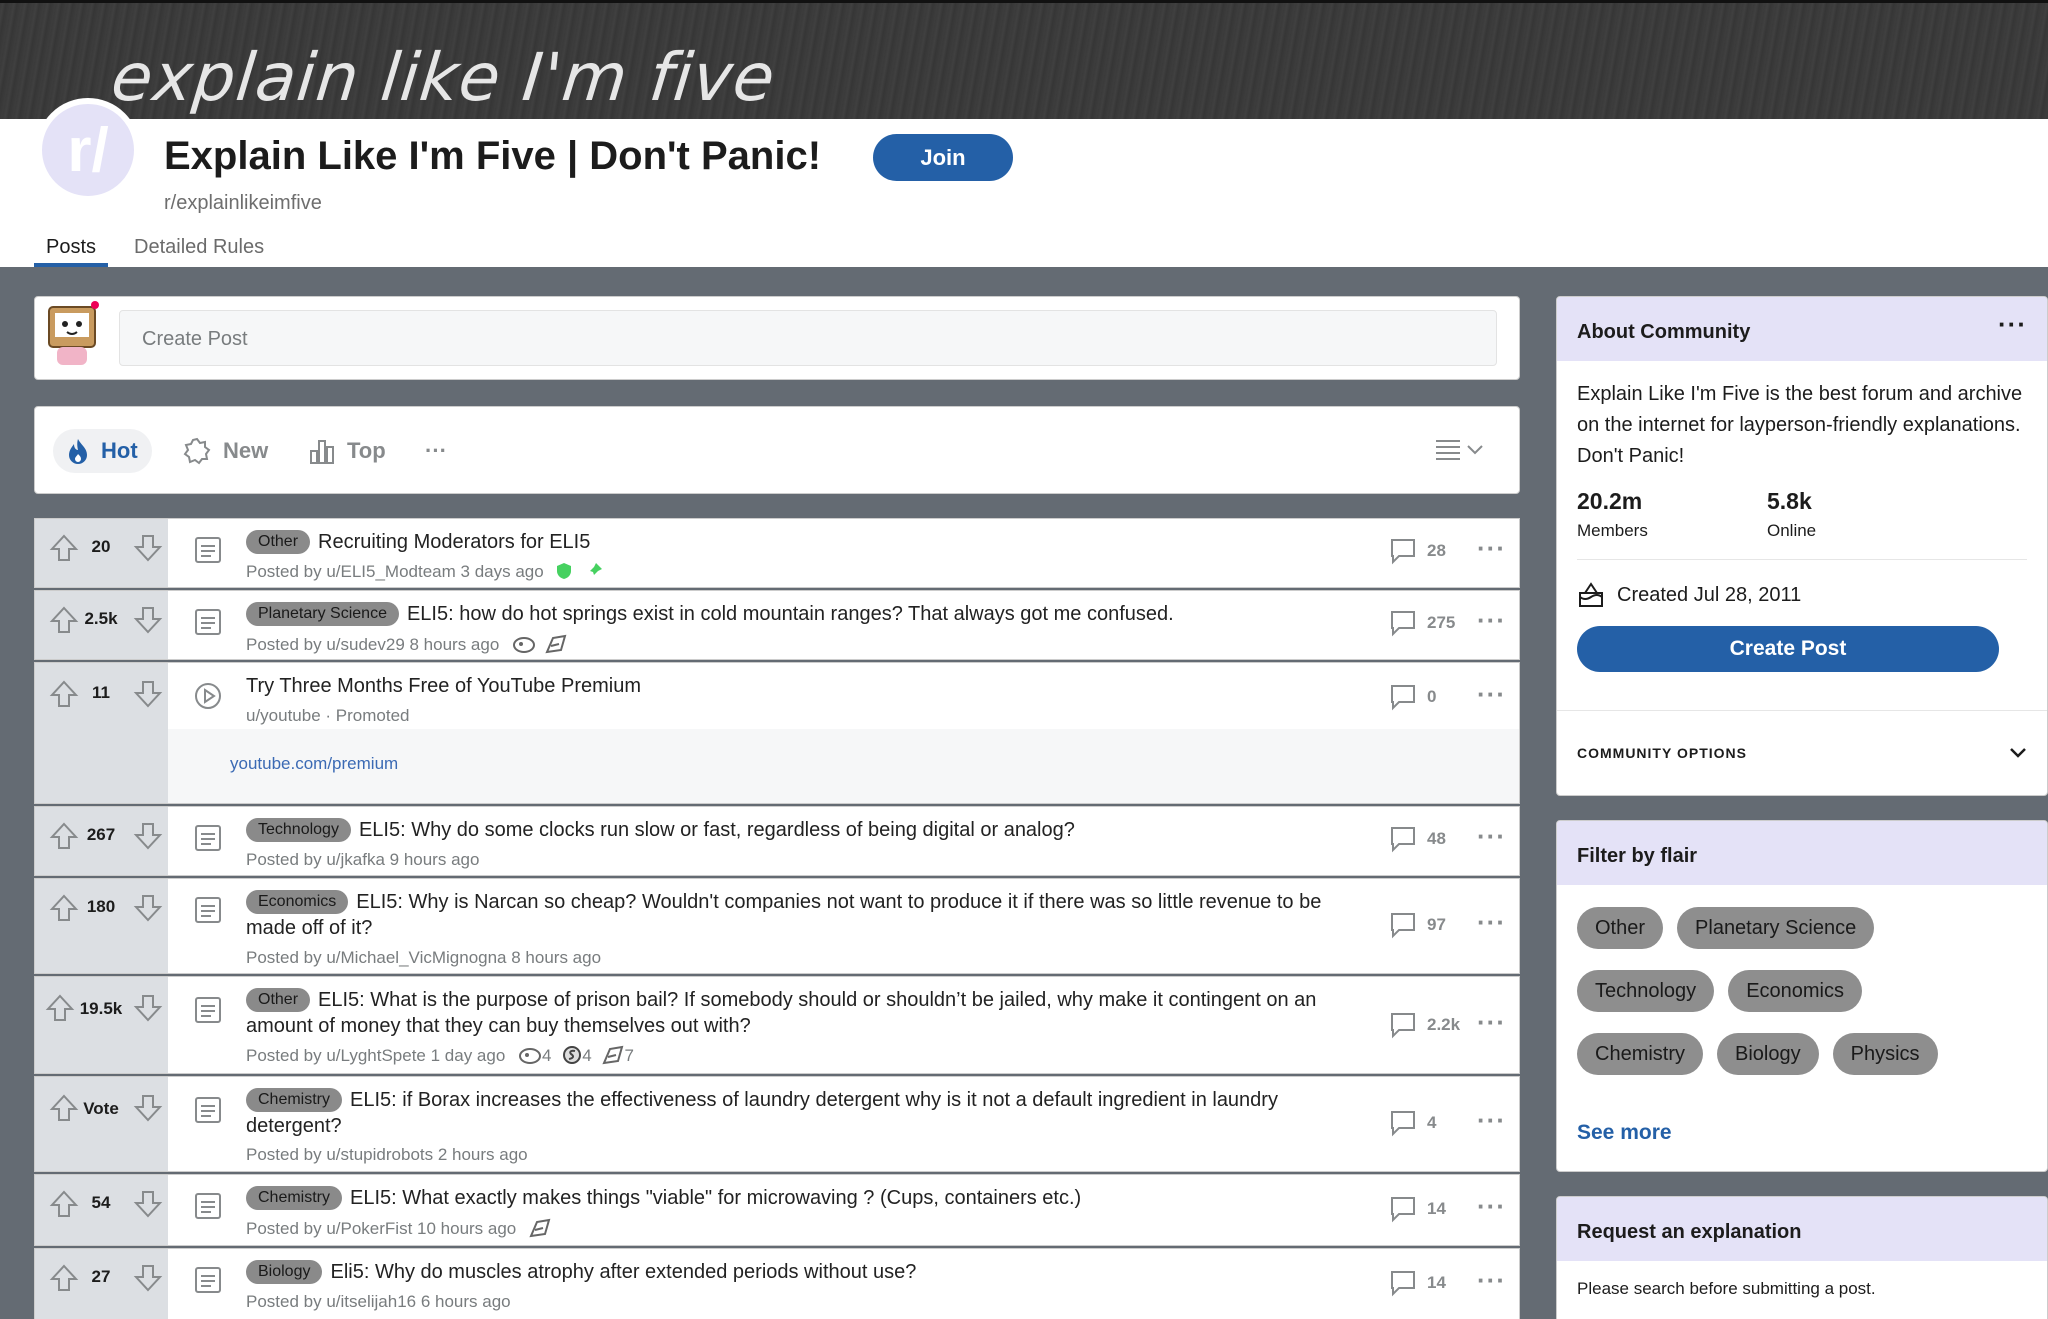 This screenshot has width=2048, height=1319. I want to click on community-banner: explain like I'm five, so click(1024, 59).